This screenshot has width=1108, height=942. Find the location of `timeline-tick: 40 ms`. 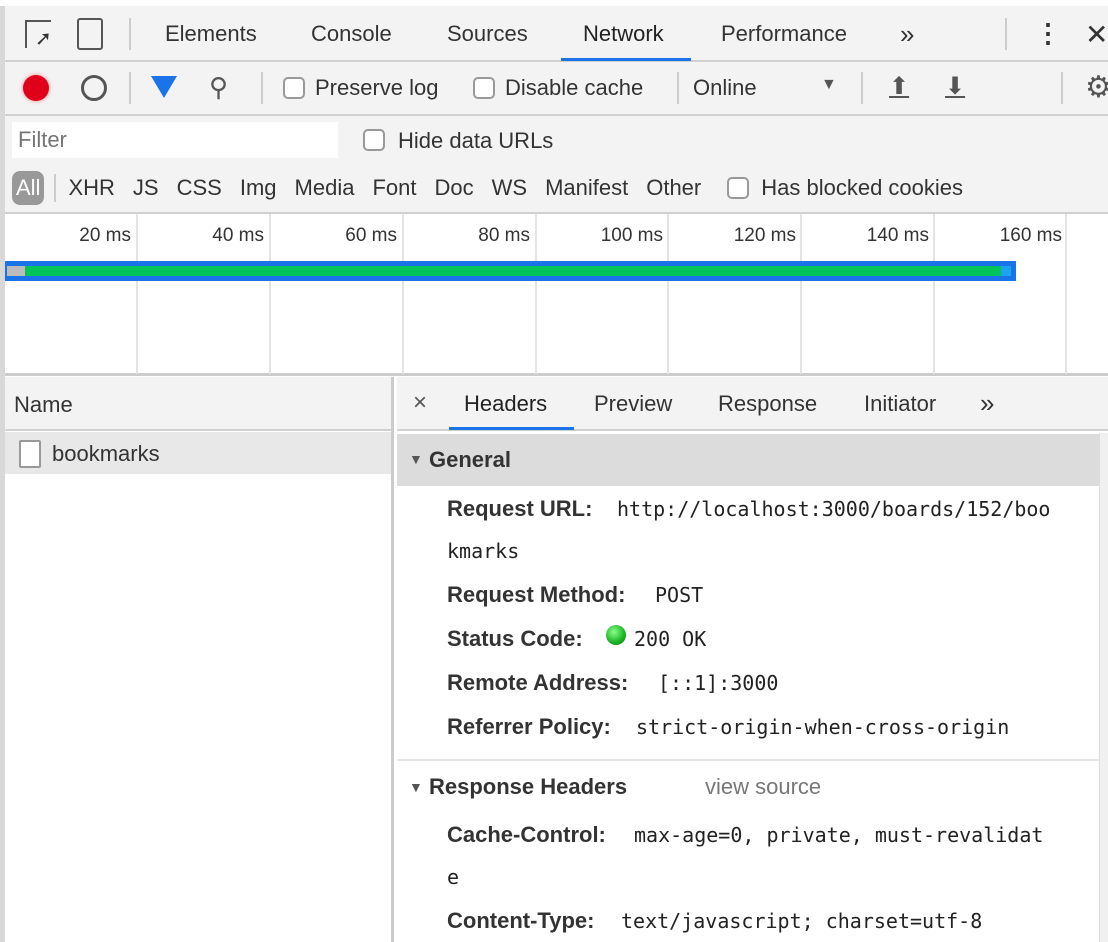

timeline-tick: 40 ms is located at coordinates (238, 235).